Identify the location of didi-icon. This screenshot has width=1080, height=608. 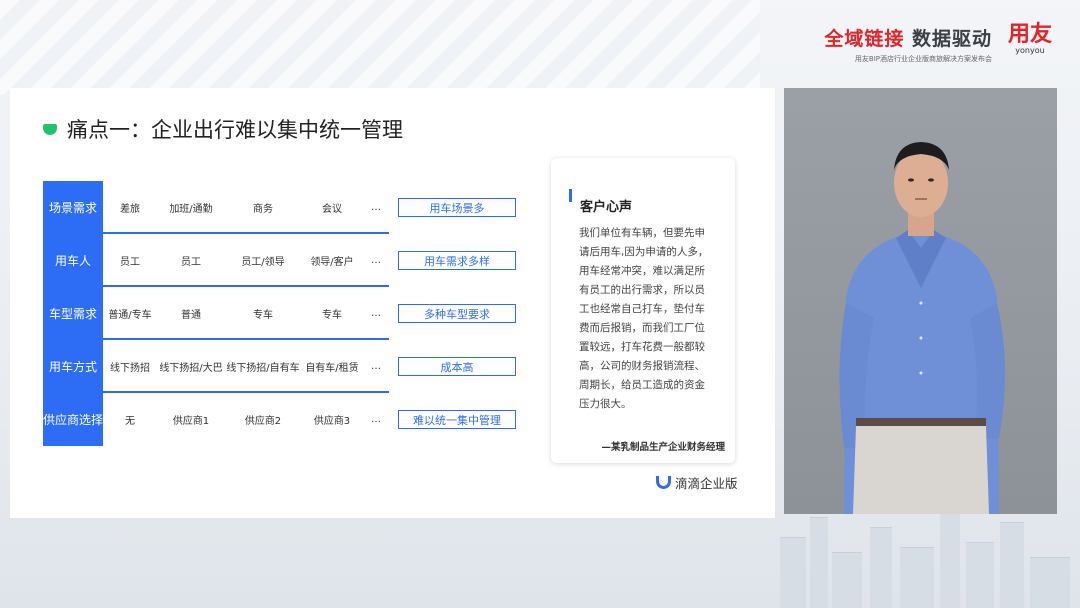
(663, 482).